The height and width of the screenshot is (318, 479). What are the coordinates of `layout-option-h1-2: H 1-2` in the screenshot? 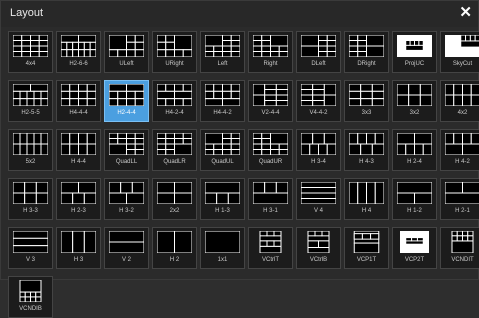 It's located at (414, 199).